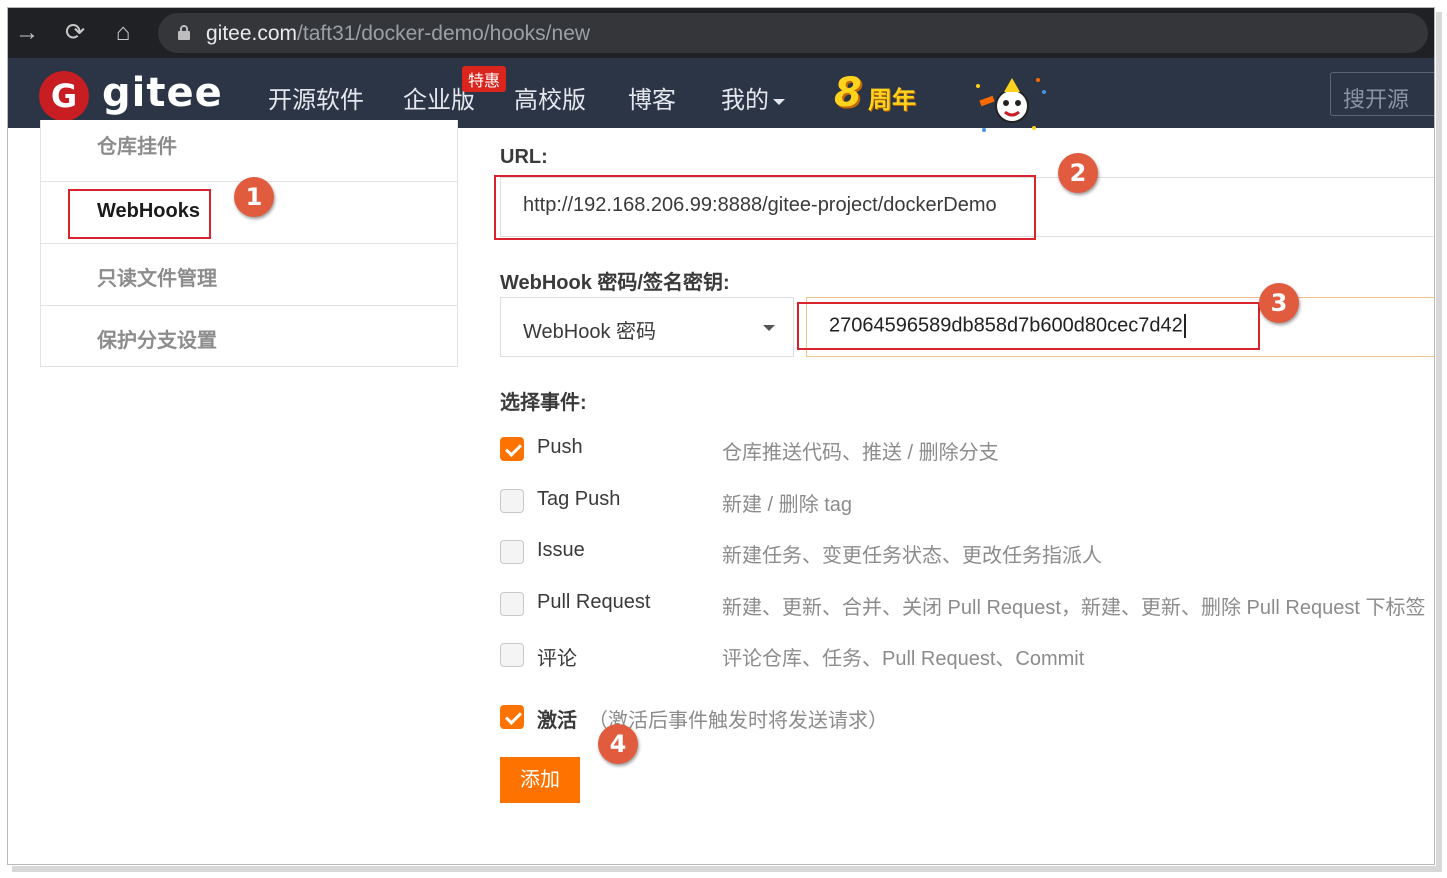 The height and width of the screenshot is (878, 1447). I want to click on search-input: 搜开源, so click(1382, 94).